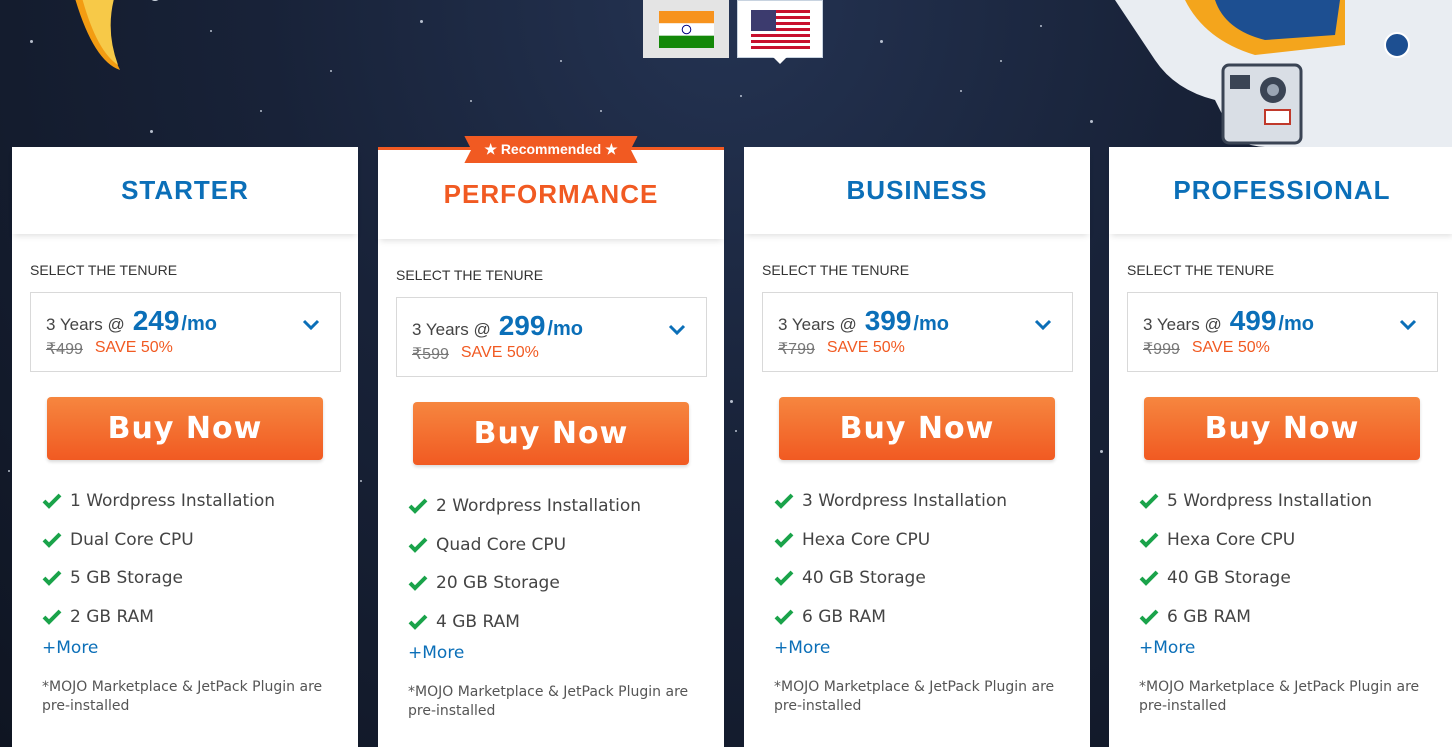  I want to click on feature-text: 4 GB RAM, so click(478, 621).